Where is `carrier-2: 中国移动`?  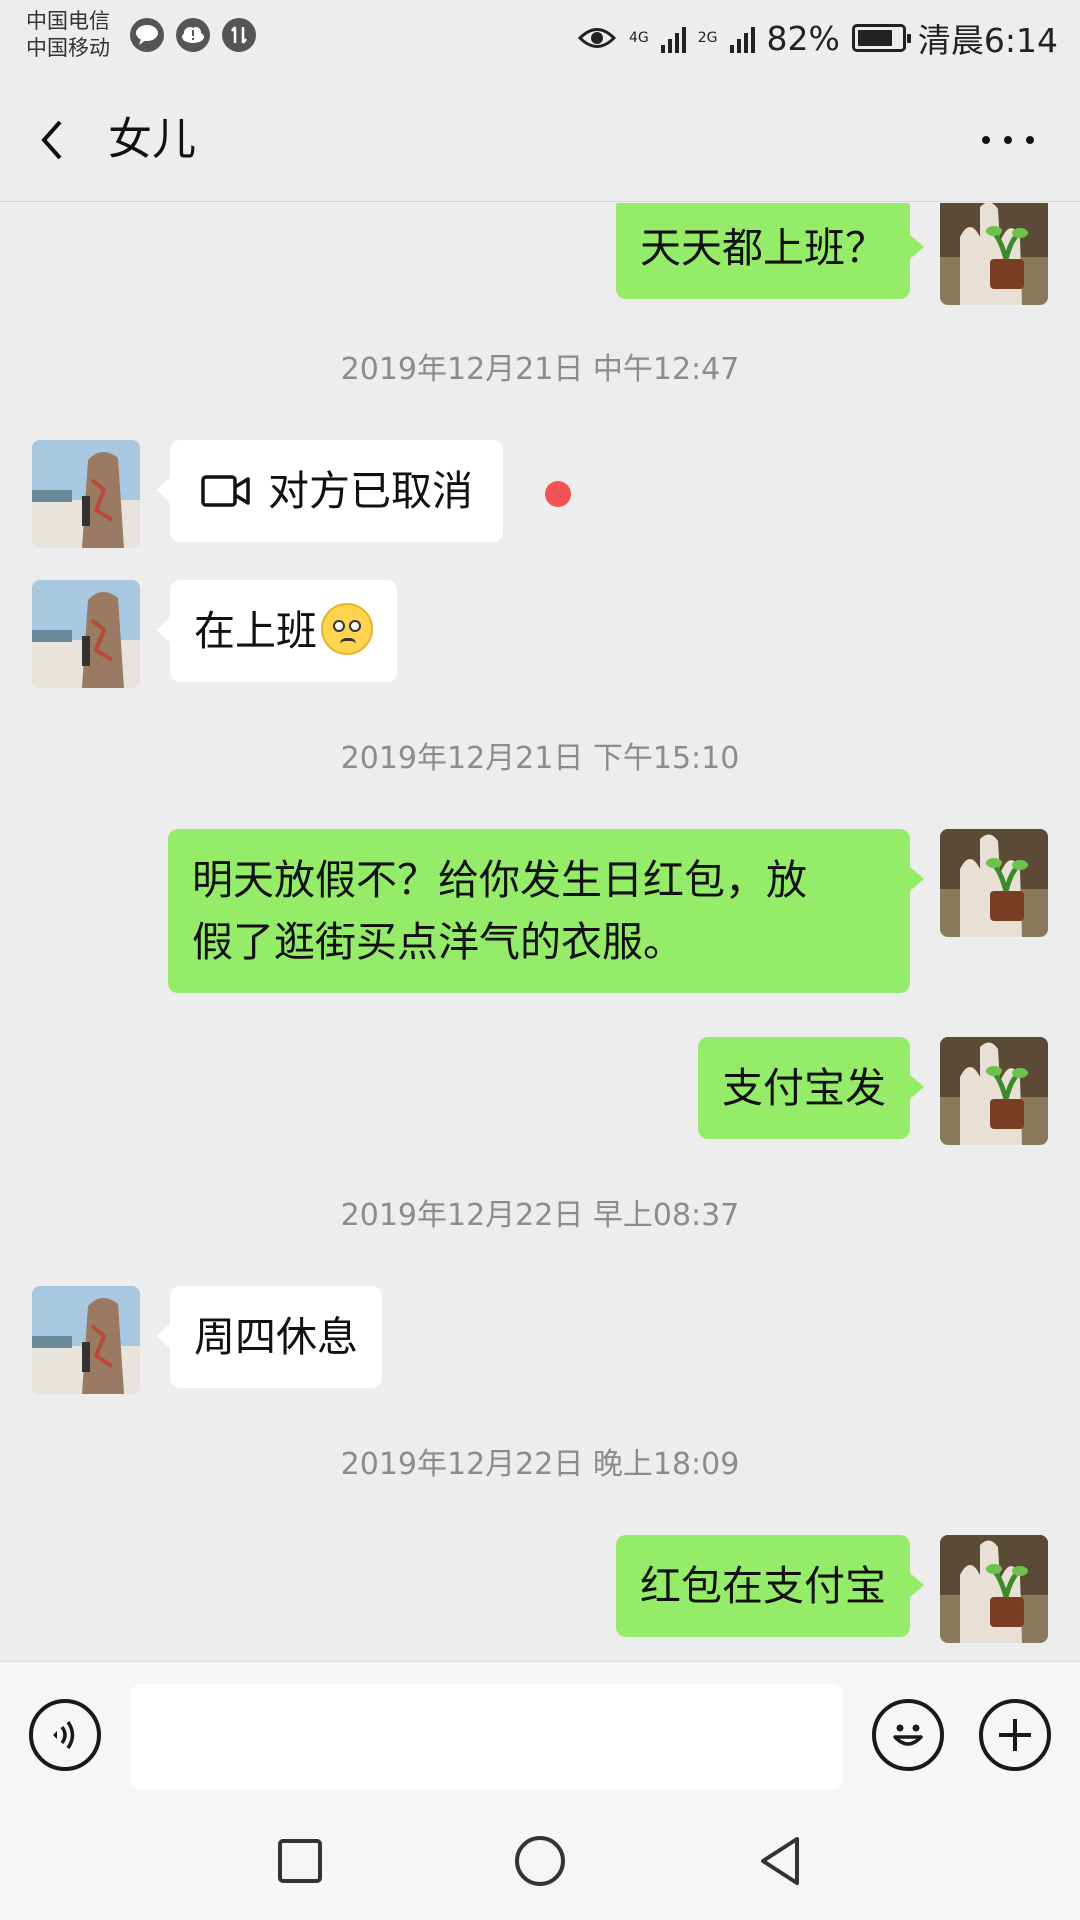 carrier-2: 中国移动 is located at coordinates (68, 48).